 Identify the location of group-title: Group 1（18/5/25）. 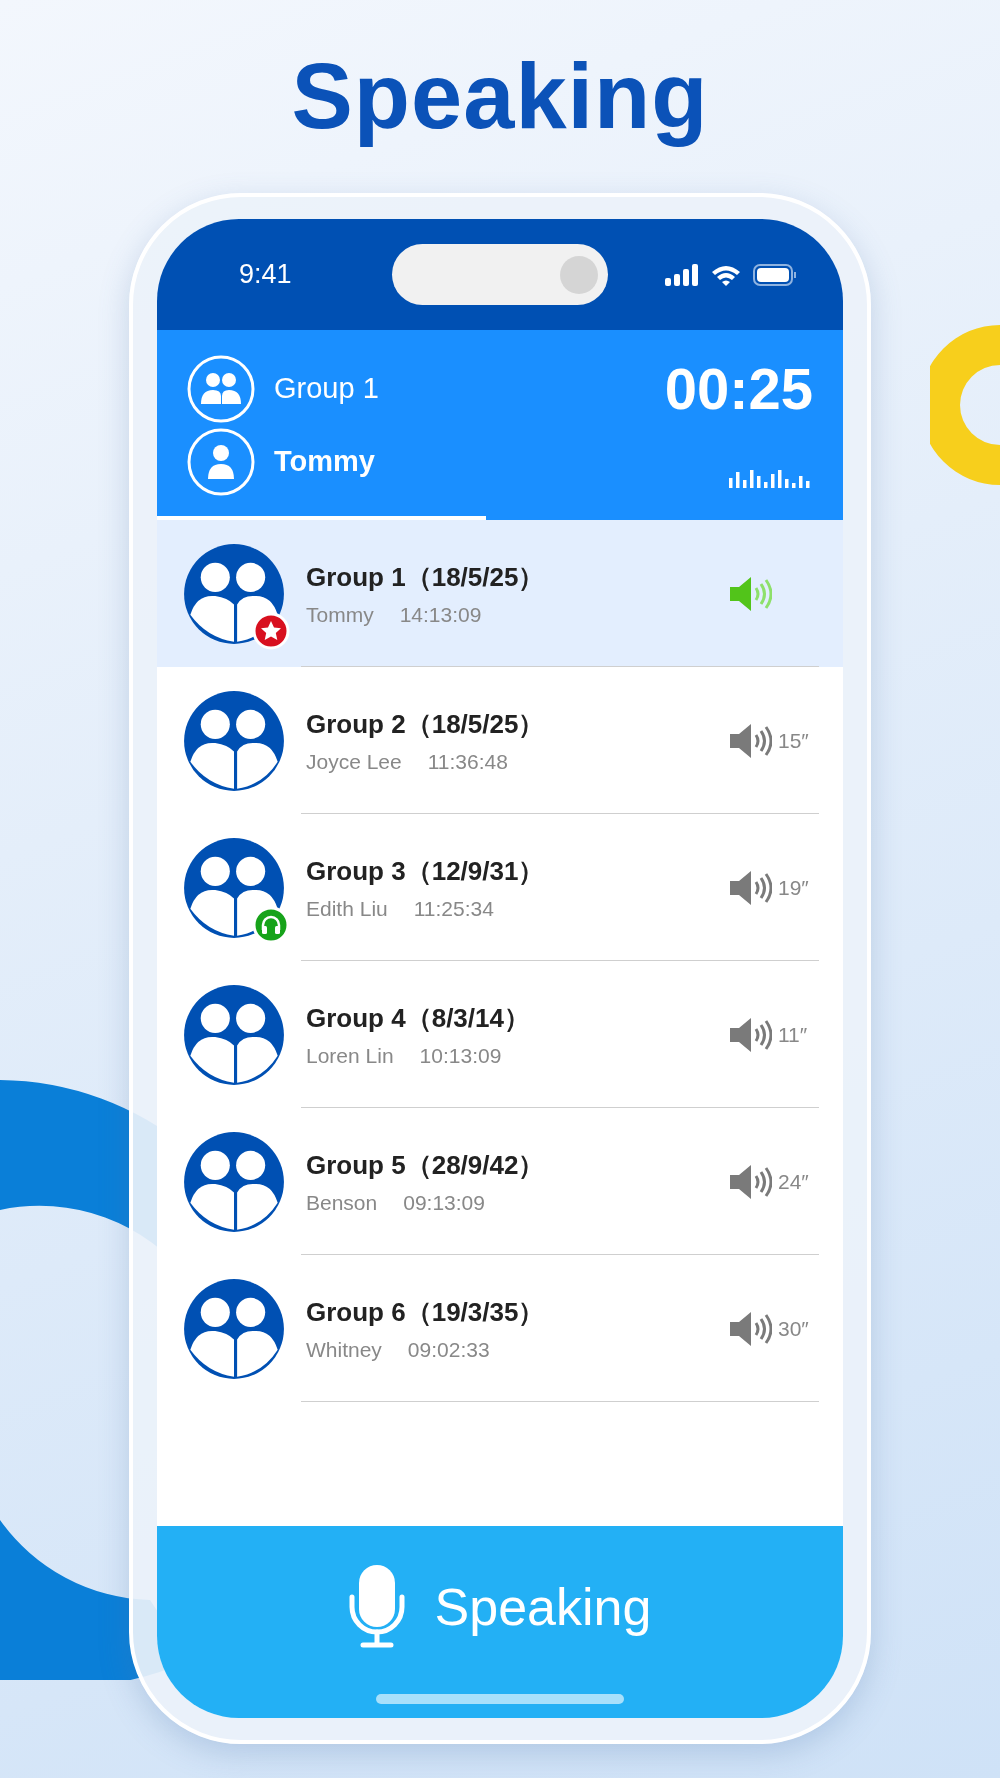
(426, 577).